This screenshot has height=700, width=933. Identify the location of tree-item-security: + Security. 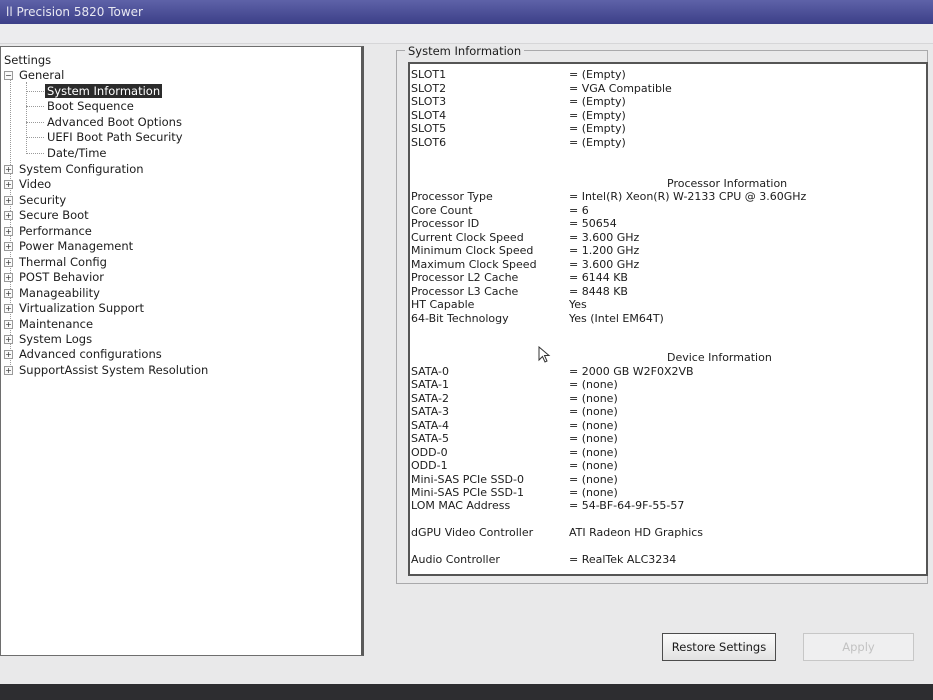
(35, 200).